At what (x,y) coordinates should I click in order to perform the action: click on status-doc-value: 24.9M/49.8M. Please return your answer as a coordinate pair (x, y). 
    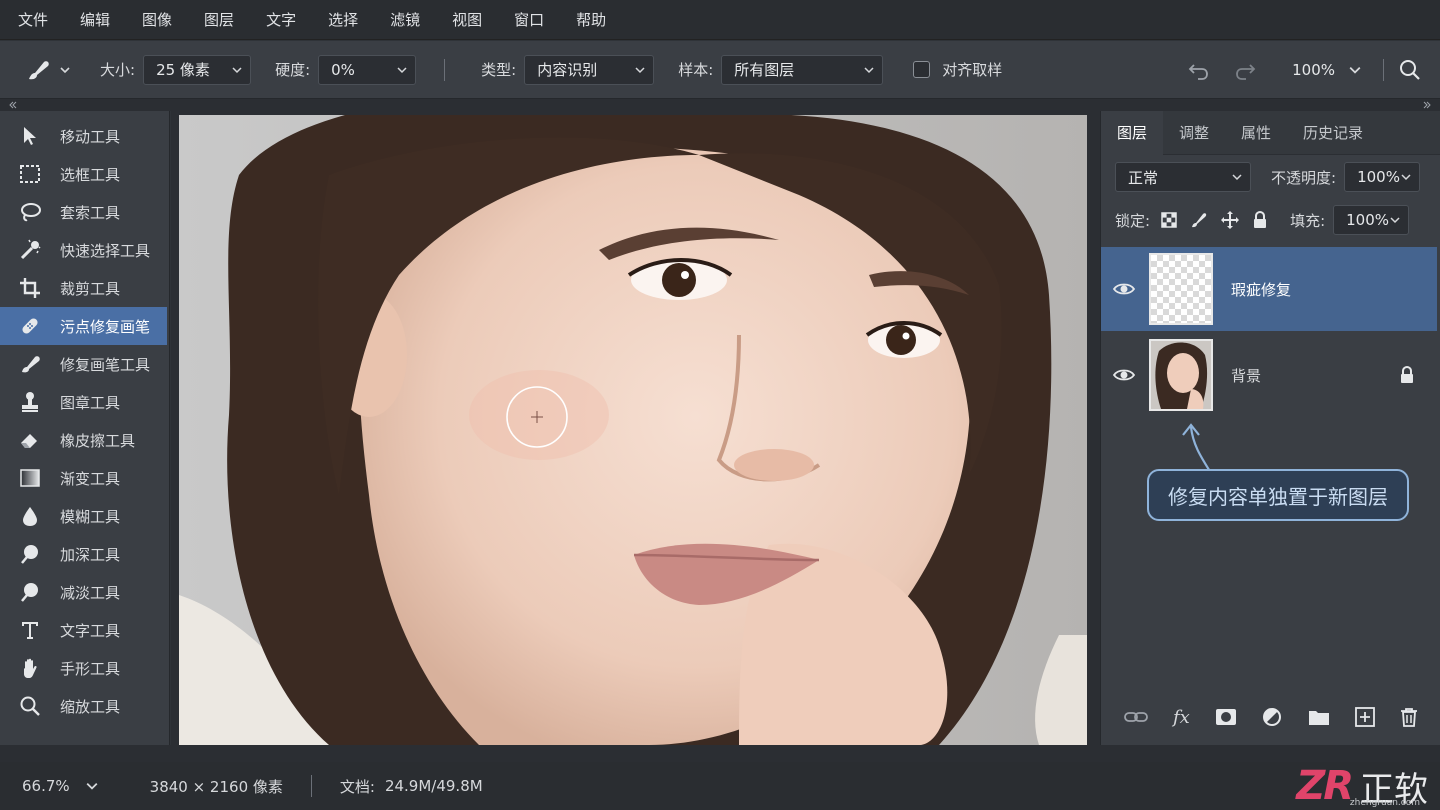
    Looking at the image, I should click on (433, 786).